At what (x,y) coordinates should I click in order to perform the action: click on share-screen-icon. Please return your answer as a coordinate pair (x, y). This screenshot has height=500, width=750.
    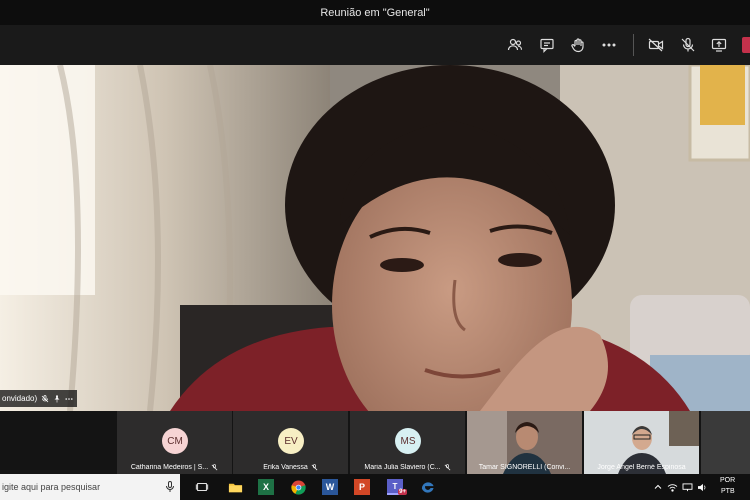
    Looking at the image, I should click on (719, 45).